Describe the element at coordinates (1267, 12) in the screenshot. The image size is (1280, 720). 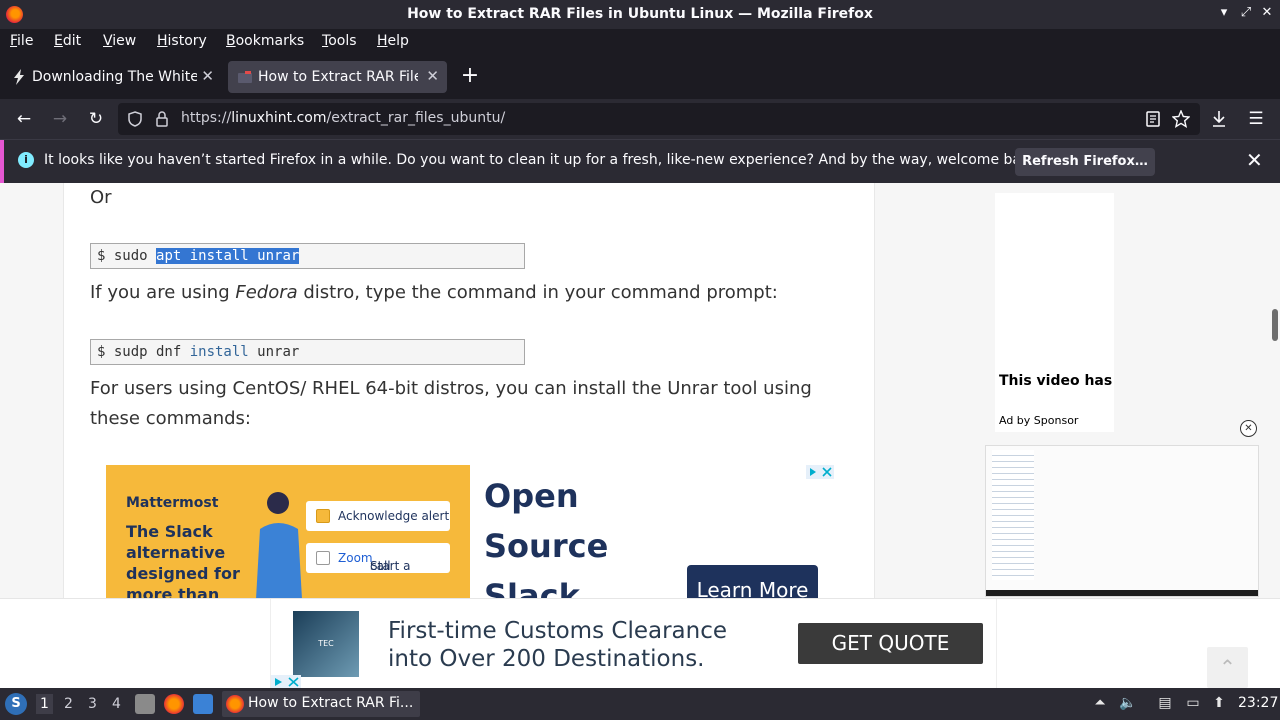
I see `close-window-button: ✕` at that location.